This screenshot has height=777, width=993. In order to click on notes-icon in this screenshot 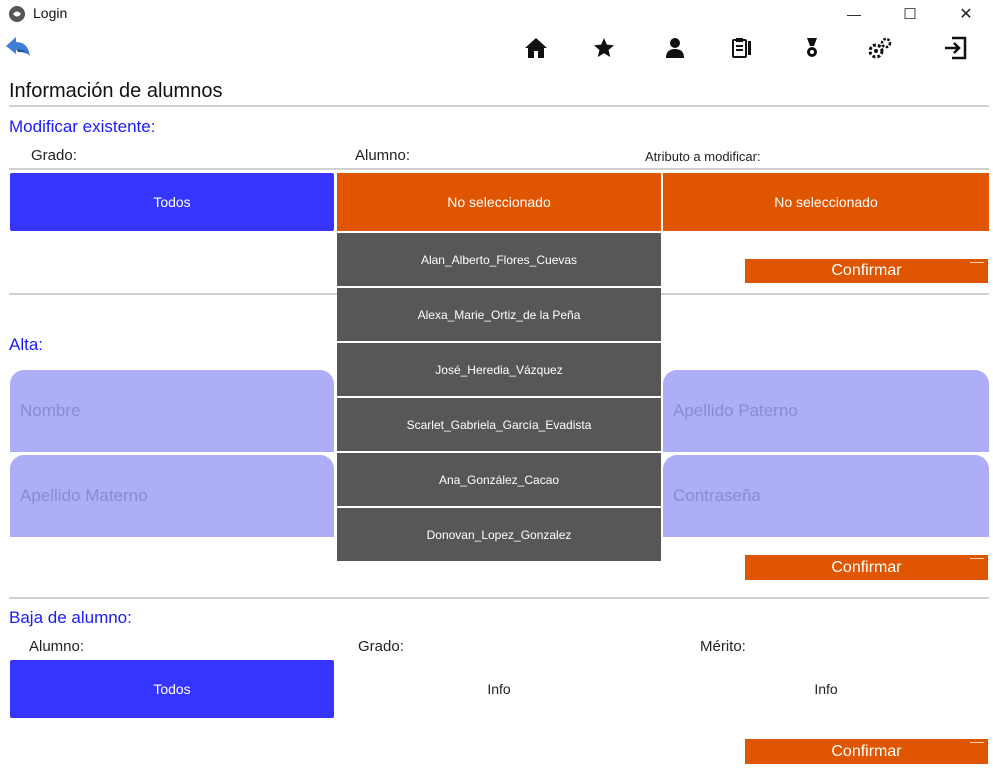, I will do `click(742, 48)`.